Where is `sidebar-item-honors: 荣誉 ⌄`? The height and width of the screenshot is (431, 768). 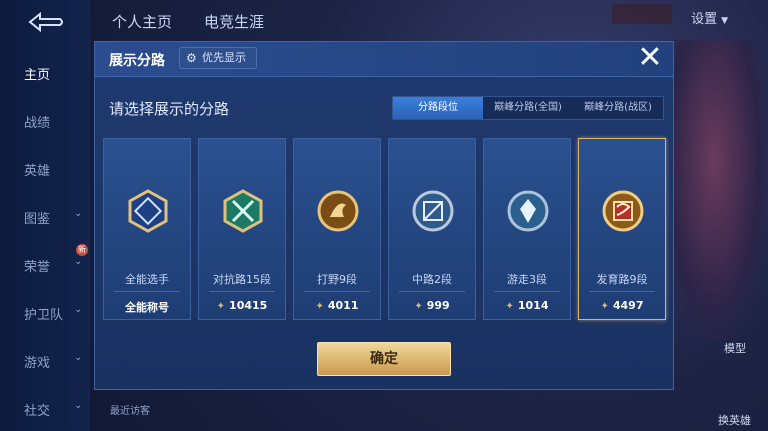 sidebar-item-honors: 荣誉 ⌄ is located at coordinates (45, 265).